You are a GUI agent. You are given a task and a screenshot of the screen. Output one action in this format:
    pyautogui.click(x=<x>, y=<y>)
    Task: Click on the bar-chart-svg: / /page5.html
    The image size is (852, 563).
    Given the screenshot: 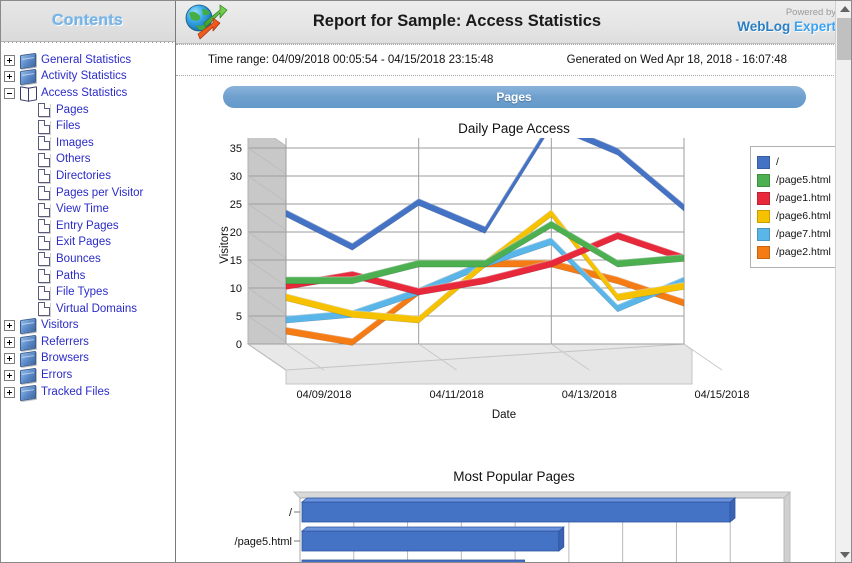 What is the action you would take?
    pyautogui.click(x=513, y=526)
    